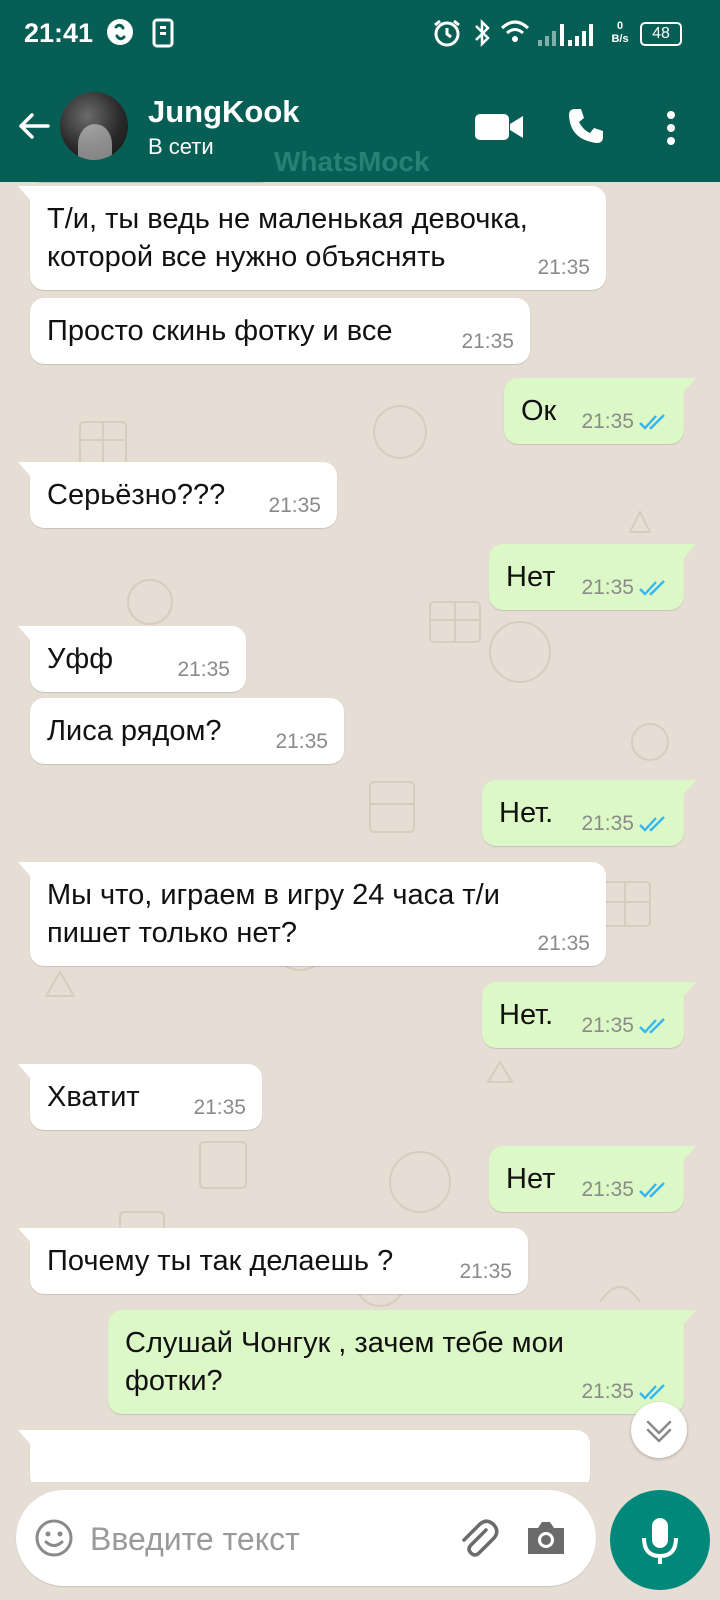 The image size is (720, 1600). I want to click on wifi-icon, so click(515, 34).